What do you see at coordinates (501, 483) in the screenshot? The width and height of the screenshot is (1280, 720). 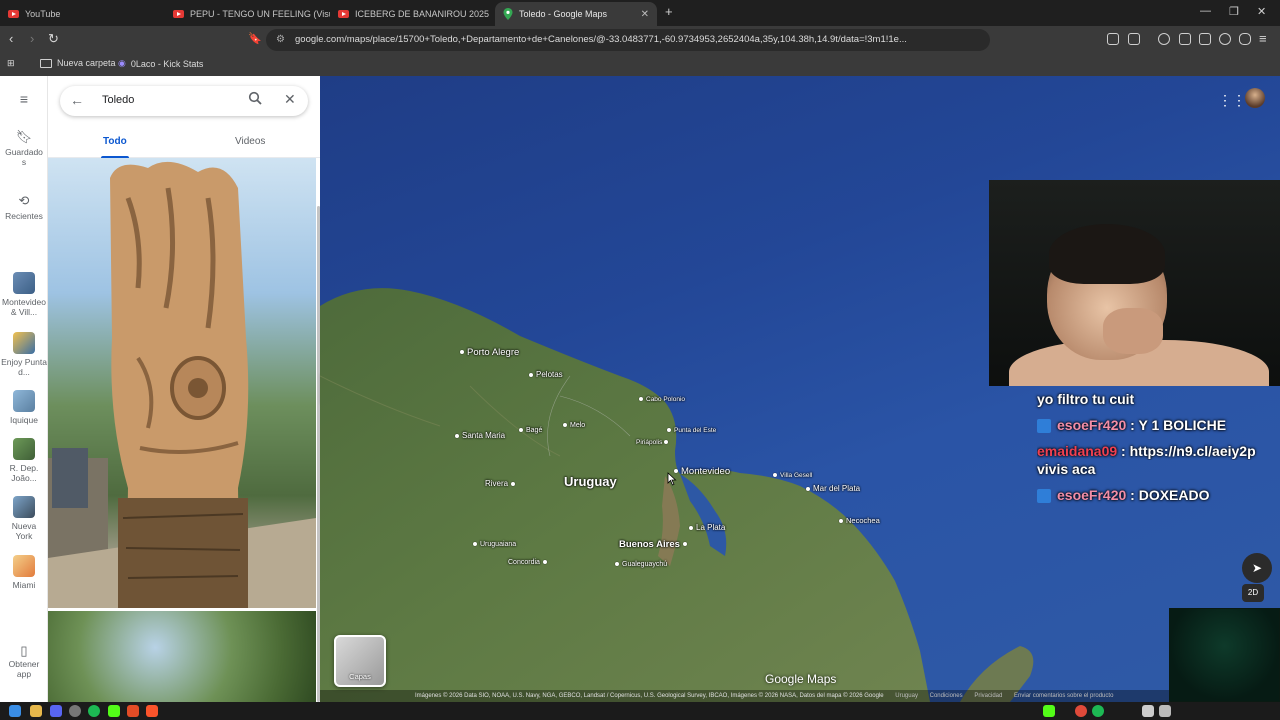 I see `map-label-rivera: Rivera` at bounding box center [501, 483].